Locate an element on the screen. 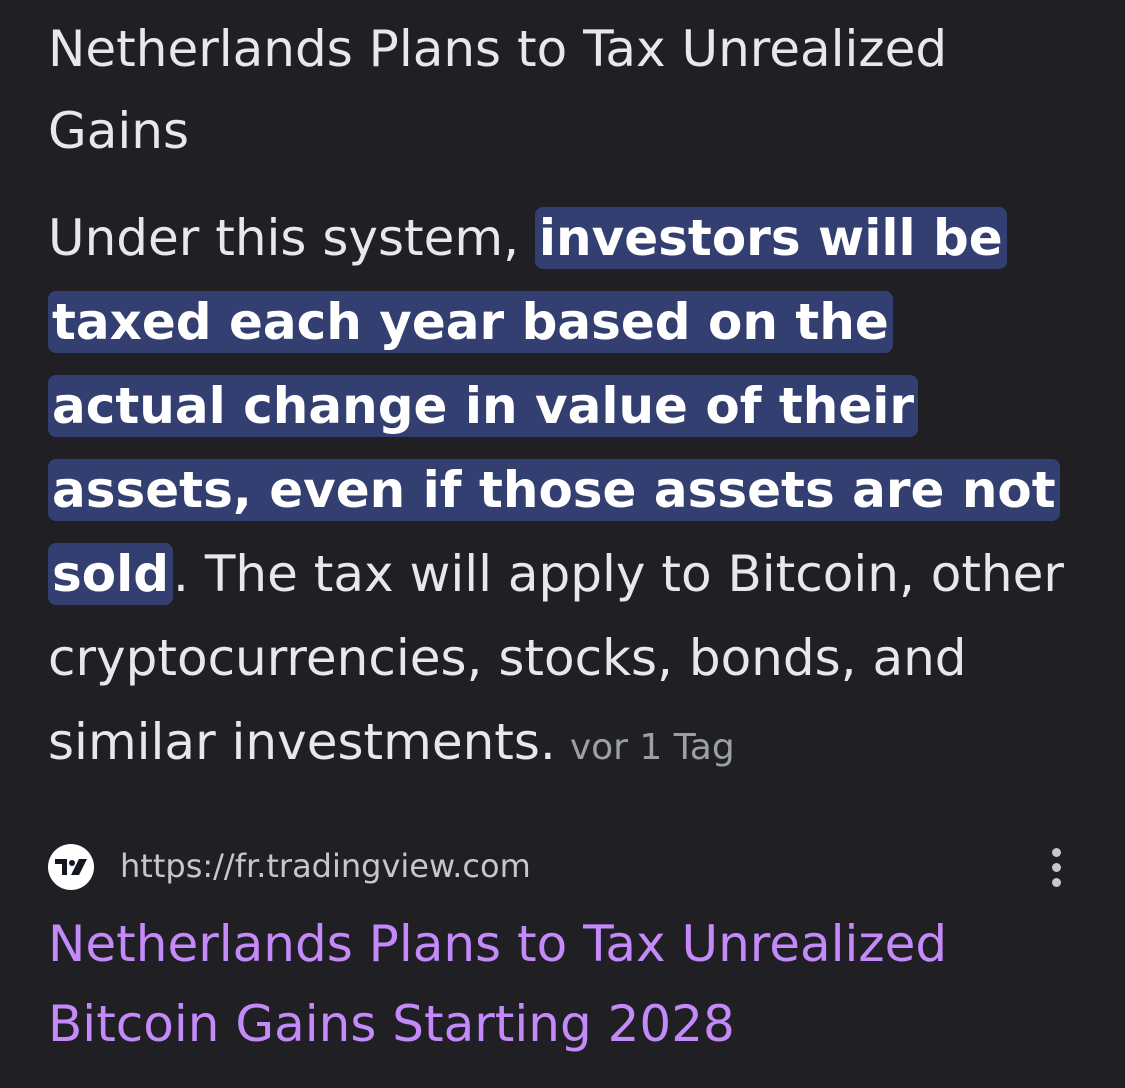 The height and width of the screenshot is (1088, 1125). snippet-date: vor 1 Tag is located at coordinates (652, 747).